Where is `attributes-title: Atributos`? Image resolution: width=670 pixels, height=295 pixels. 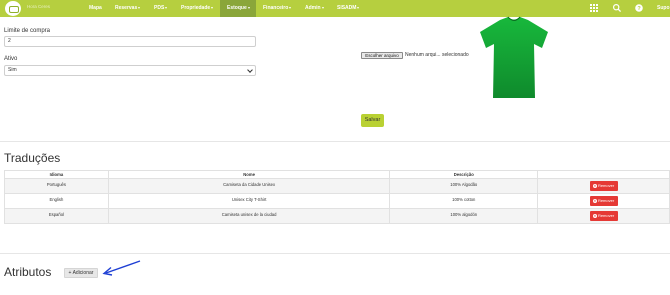 attributes-title: Atributos is located at coordinates (28, 272).